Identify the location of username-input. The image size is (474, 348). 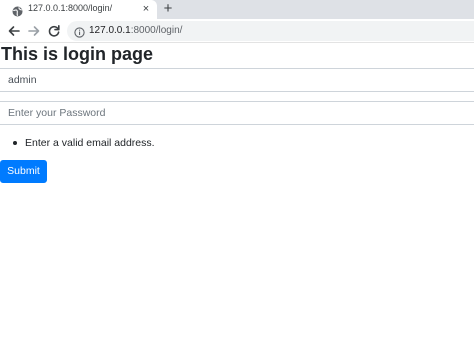
(237, 80).